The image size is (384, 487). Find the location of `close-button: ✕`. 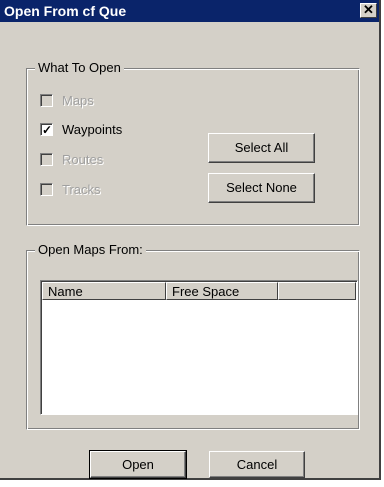

close-button: ✕ is located at coordinates (368, 10).